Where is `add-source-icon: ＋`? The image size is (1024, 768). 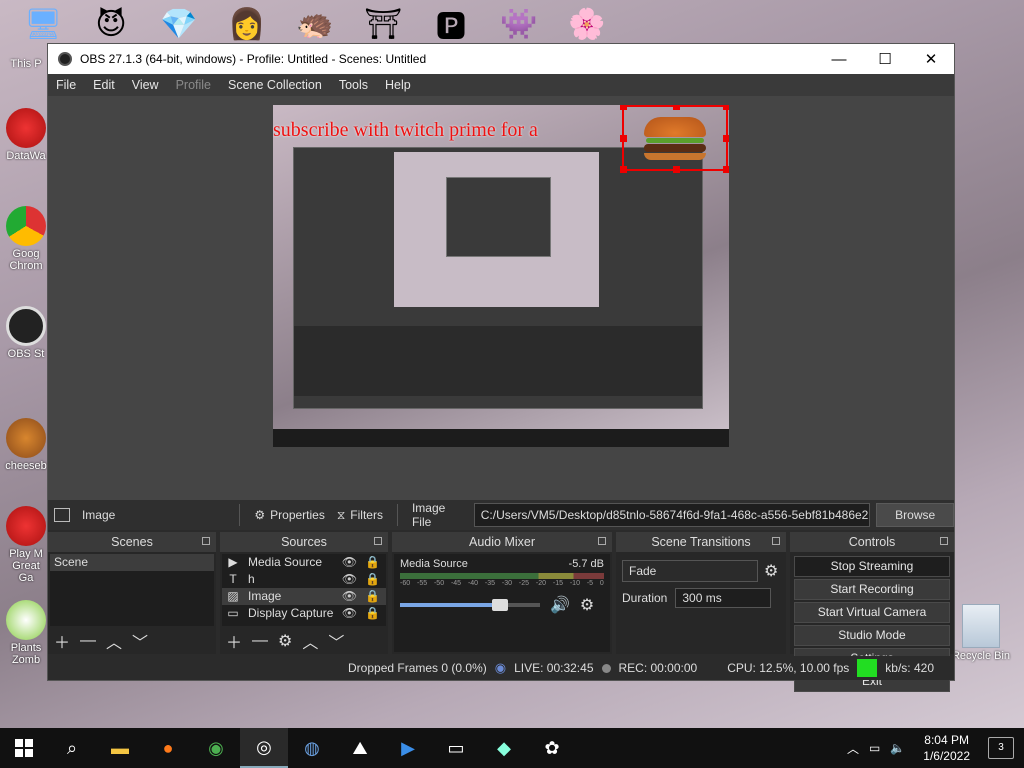 add-source-icon: ＋ is located at coordinates (234, 641).